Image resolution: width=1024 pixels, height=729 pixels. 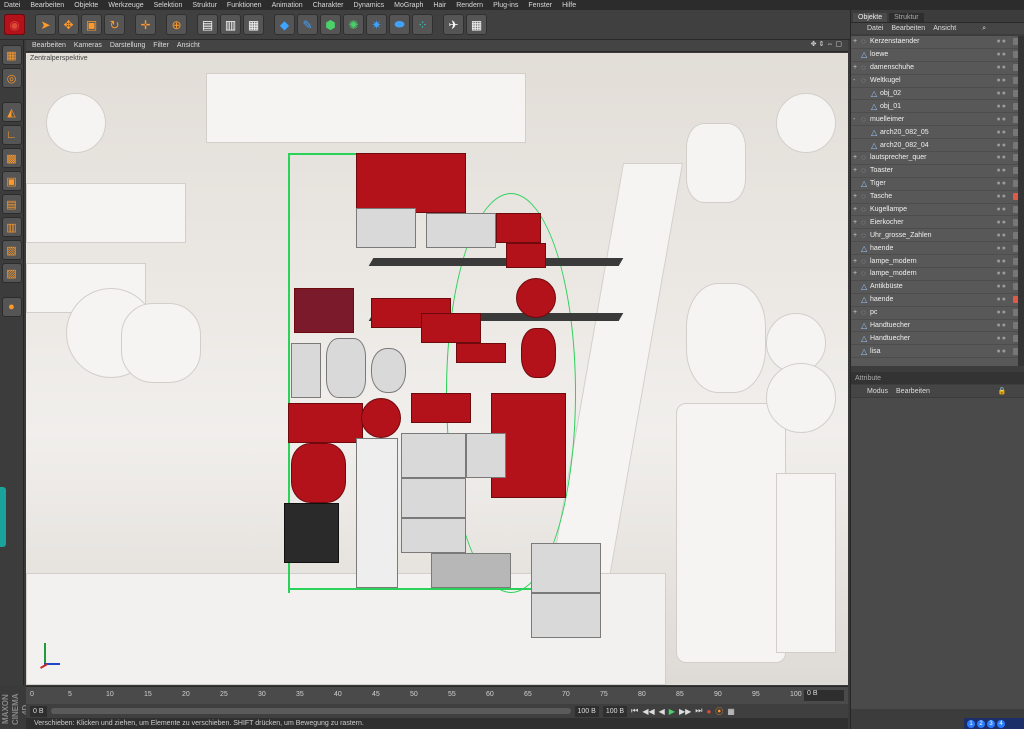 What do you see at coordinates (11, 112) in the screenshot?
I see `object-mode-icon: ◭` at bounding box center [11, 112].